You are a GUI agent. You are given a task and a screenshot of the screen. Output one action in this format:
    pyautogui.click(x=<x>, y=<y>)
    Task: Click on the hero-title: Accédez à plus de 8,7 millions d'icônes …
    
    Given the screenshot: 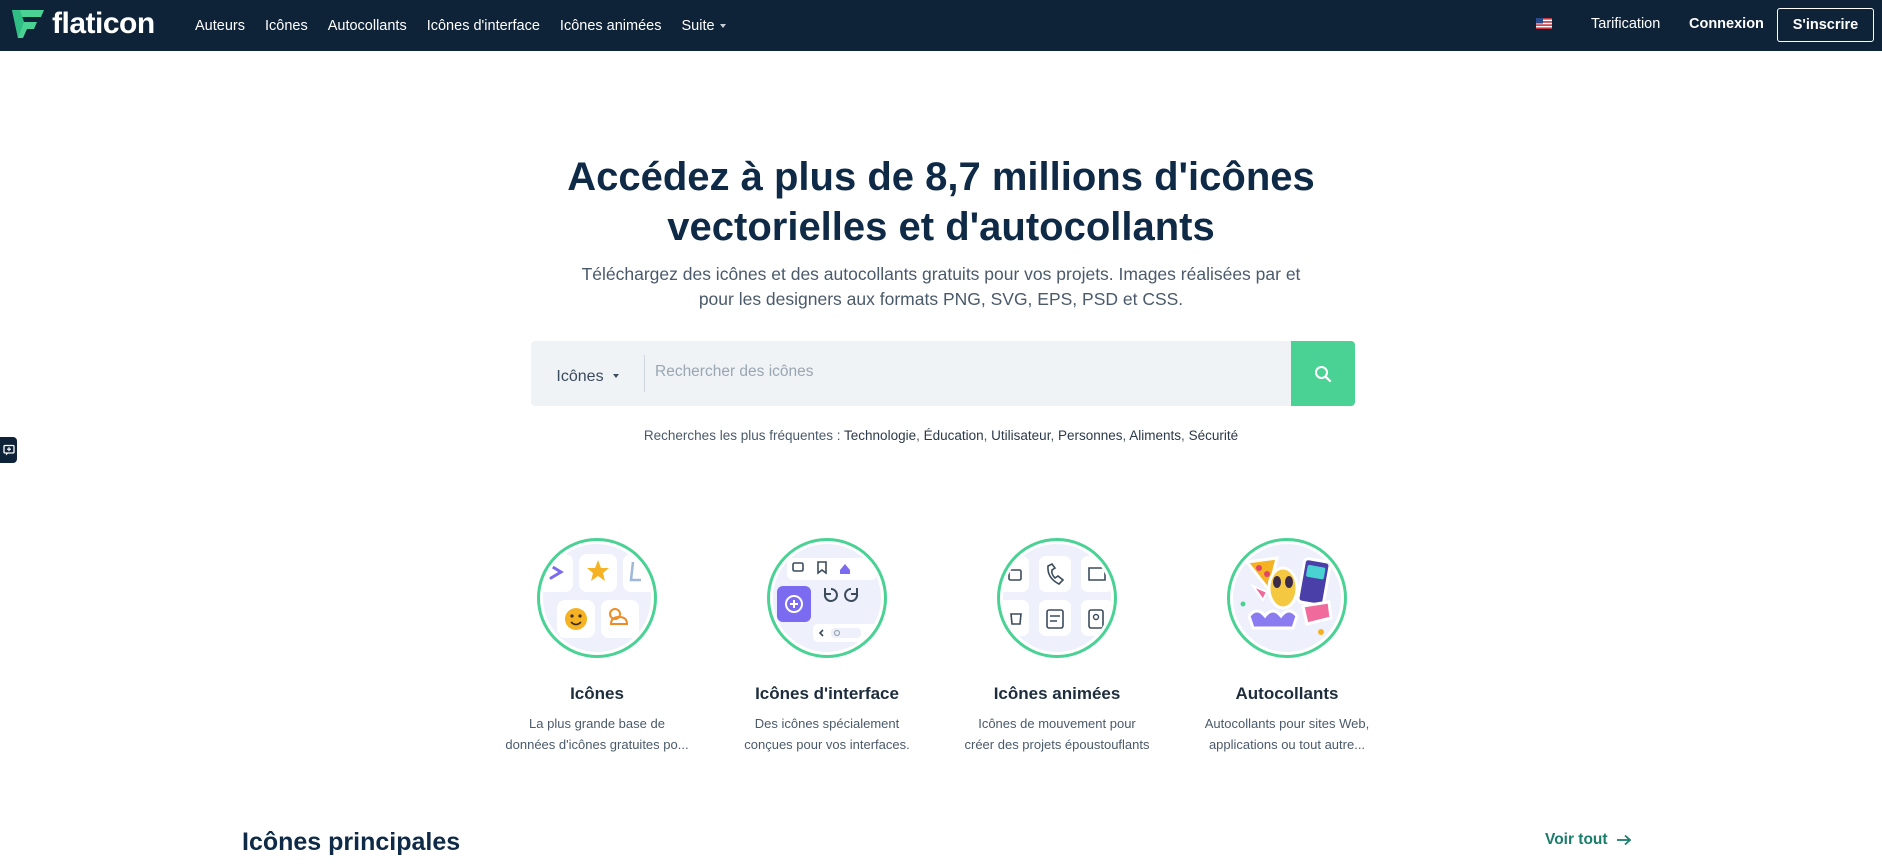 What is the action you would take?
    pyautogui.click(x=941, y=202)
    